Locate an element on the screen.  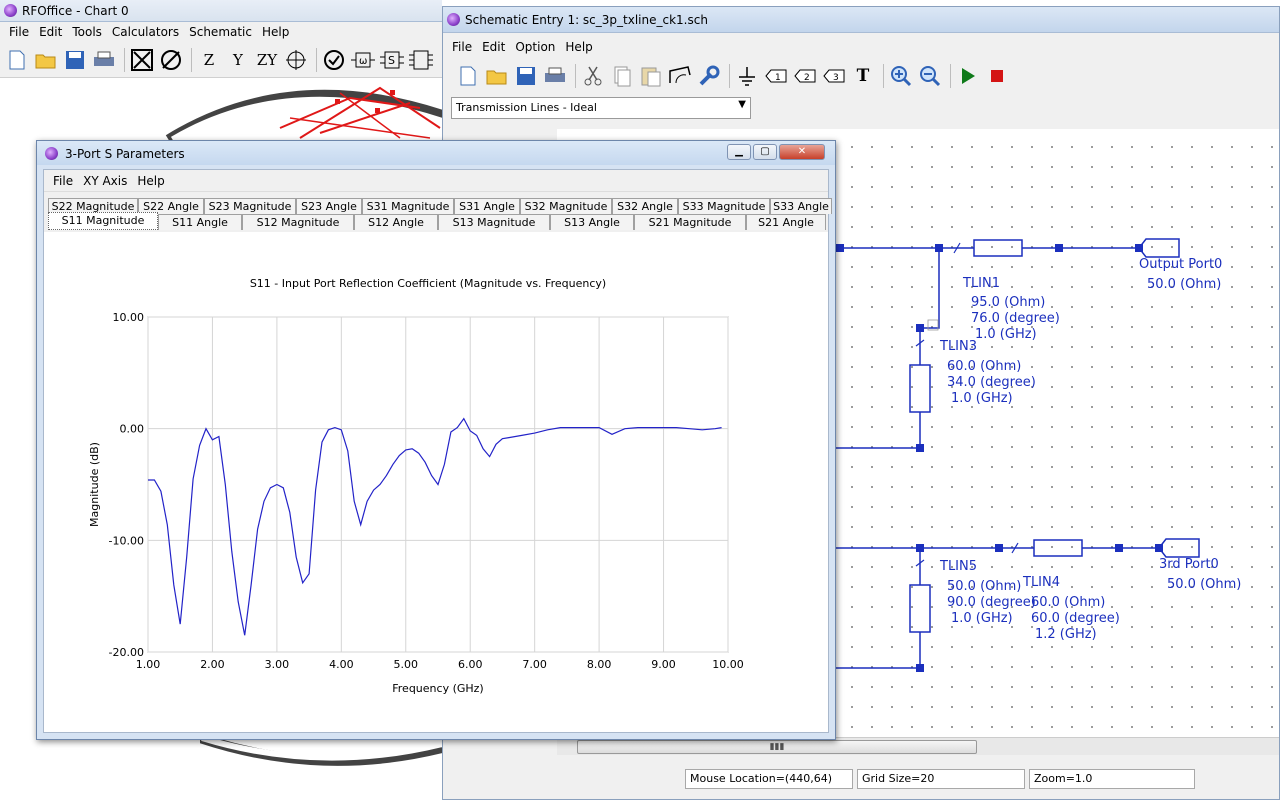
clear-circle-icon is located at coordinates (171, 60).